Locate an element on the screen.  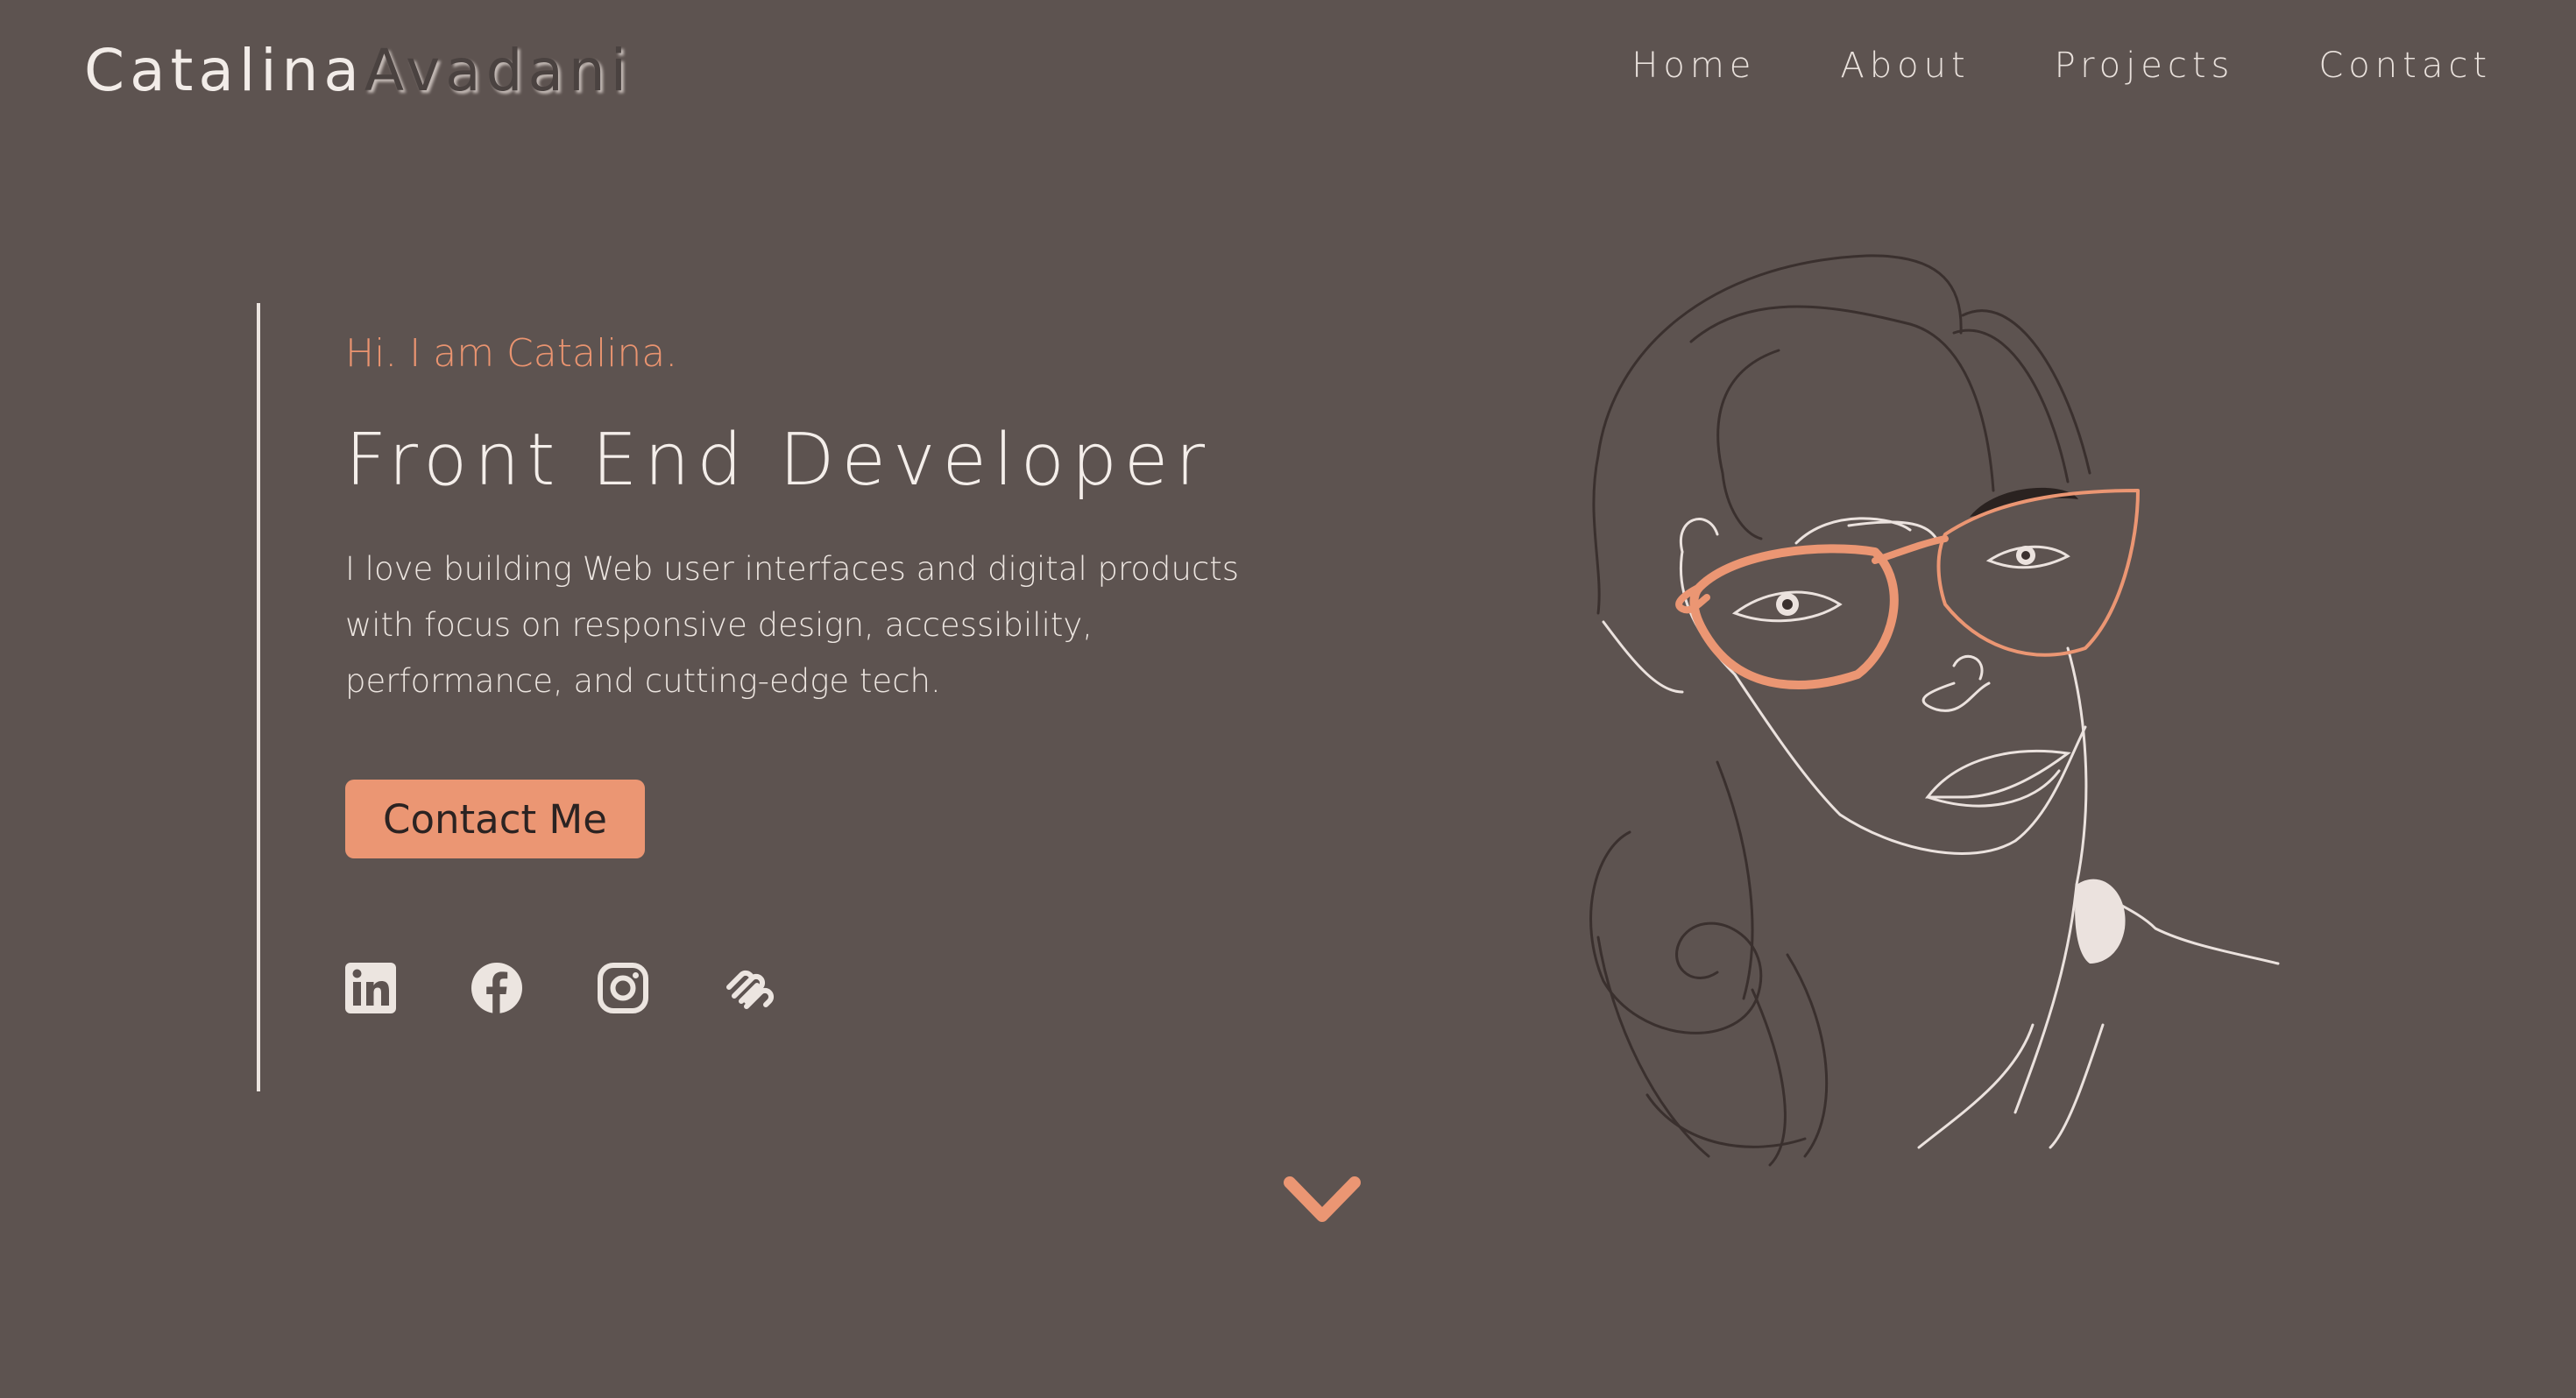
hero-title: Front End Developer is located at coordinates (779, 460).